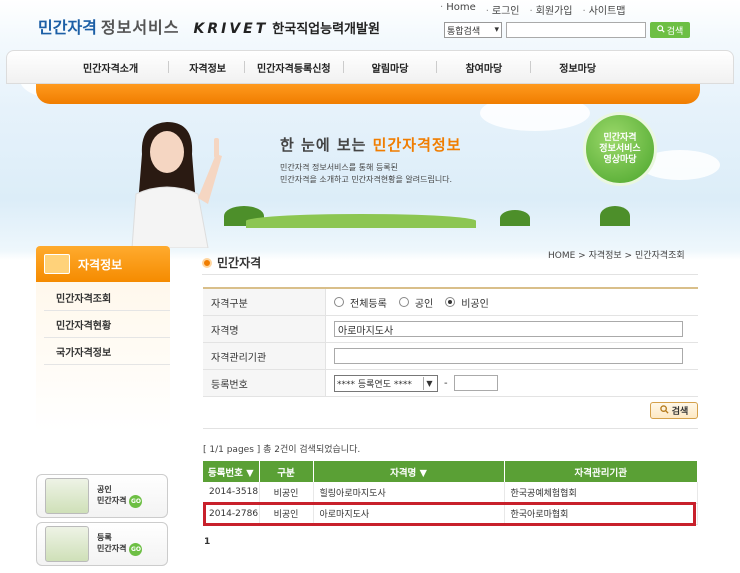  Describe the element at coordinates (231, 262) in the screenshot. I see `page-title: 민간자격` at that location.